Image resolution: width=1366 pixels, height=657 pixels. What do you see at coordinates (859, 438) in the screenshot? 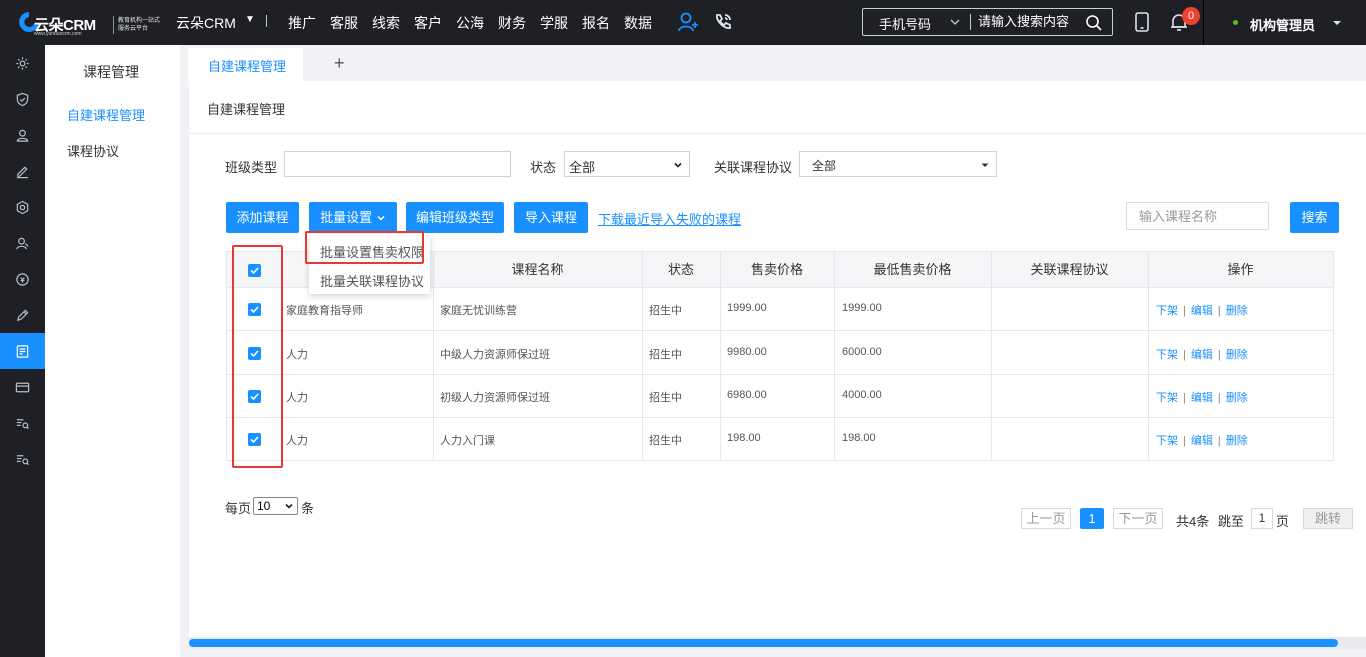
I see `cell-min-price: 198.00` at bounding box center [859, 438].